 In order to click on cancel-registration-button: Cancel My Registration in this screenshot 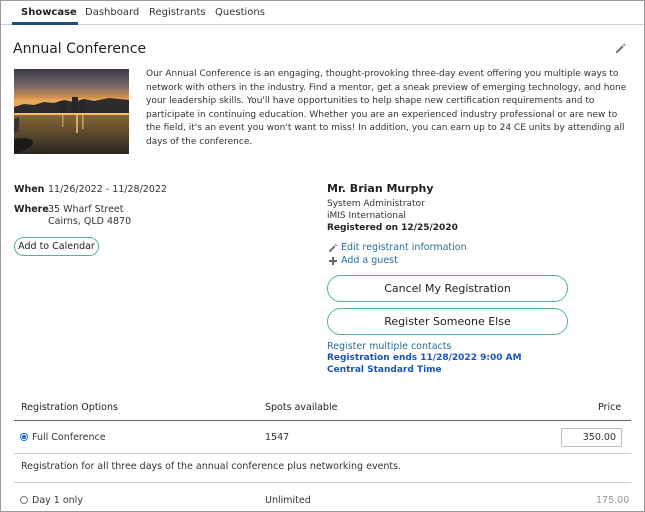, I will do `click(447, 288)`.